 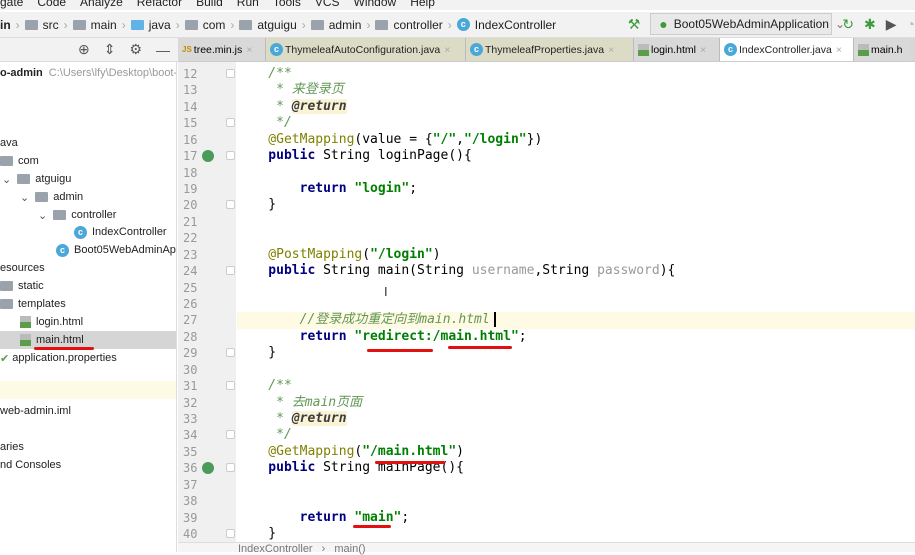 I want to click on code-line: @GetMapping("/main.html"), so click(x=576, y=452).